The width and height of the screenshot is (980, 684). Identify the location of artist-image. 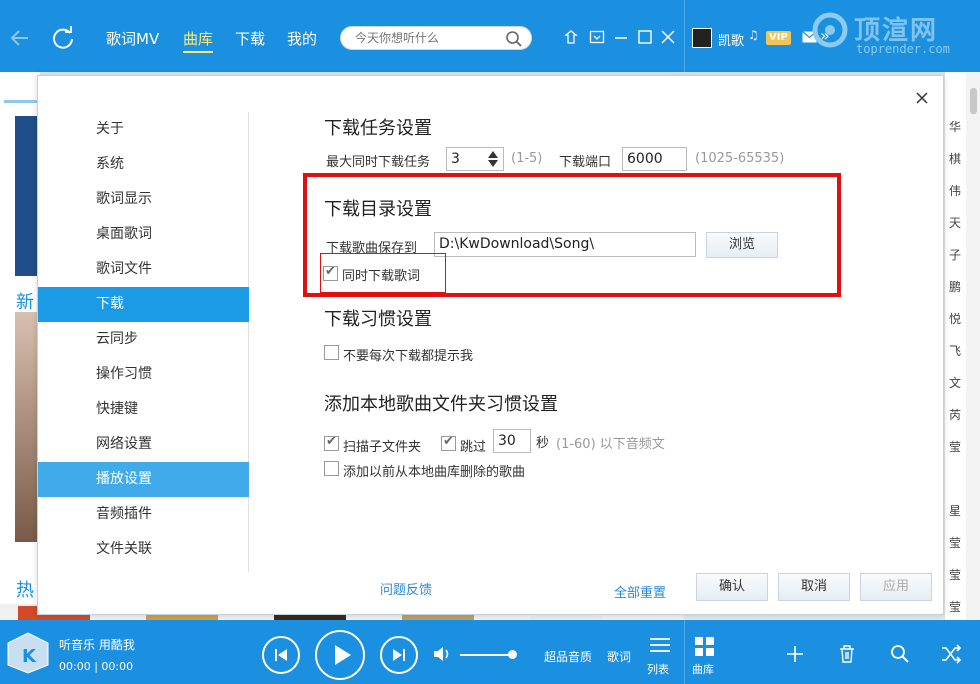
(26, 427).